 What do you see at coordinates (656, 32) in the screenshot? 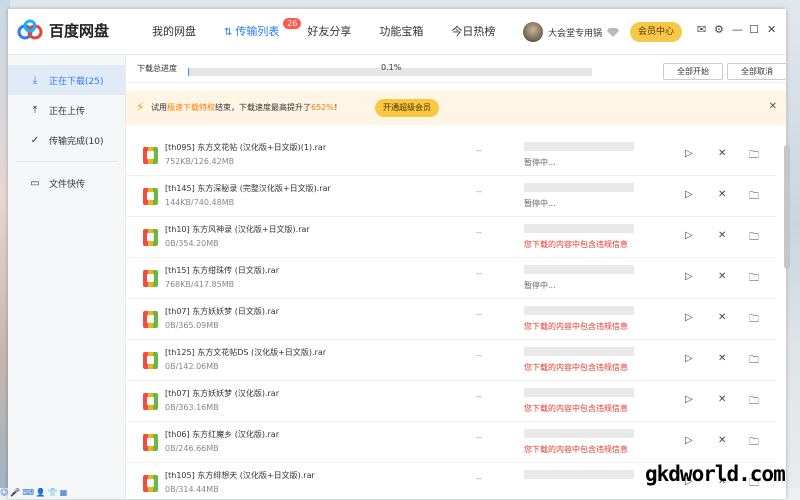
I see `vip-center-button: 会员中心` at bounding box center [656, 32].